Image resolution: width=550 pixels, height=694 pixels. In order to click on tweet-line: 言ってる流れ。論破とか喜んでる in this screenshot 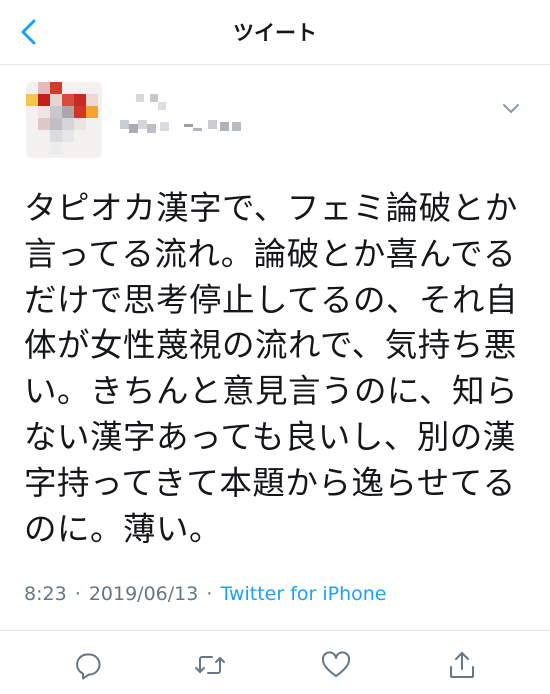, I will do `click(270, 253)`.